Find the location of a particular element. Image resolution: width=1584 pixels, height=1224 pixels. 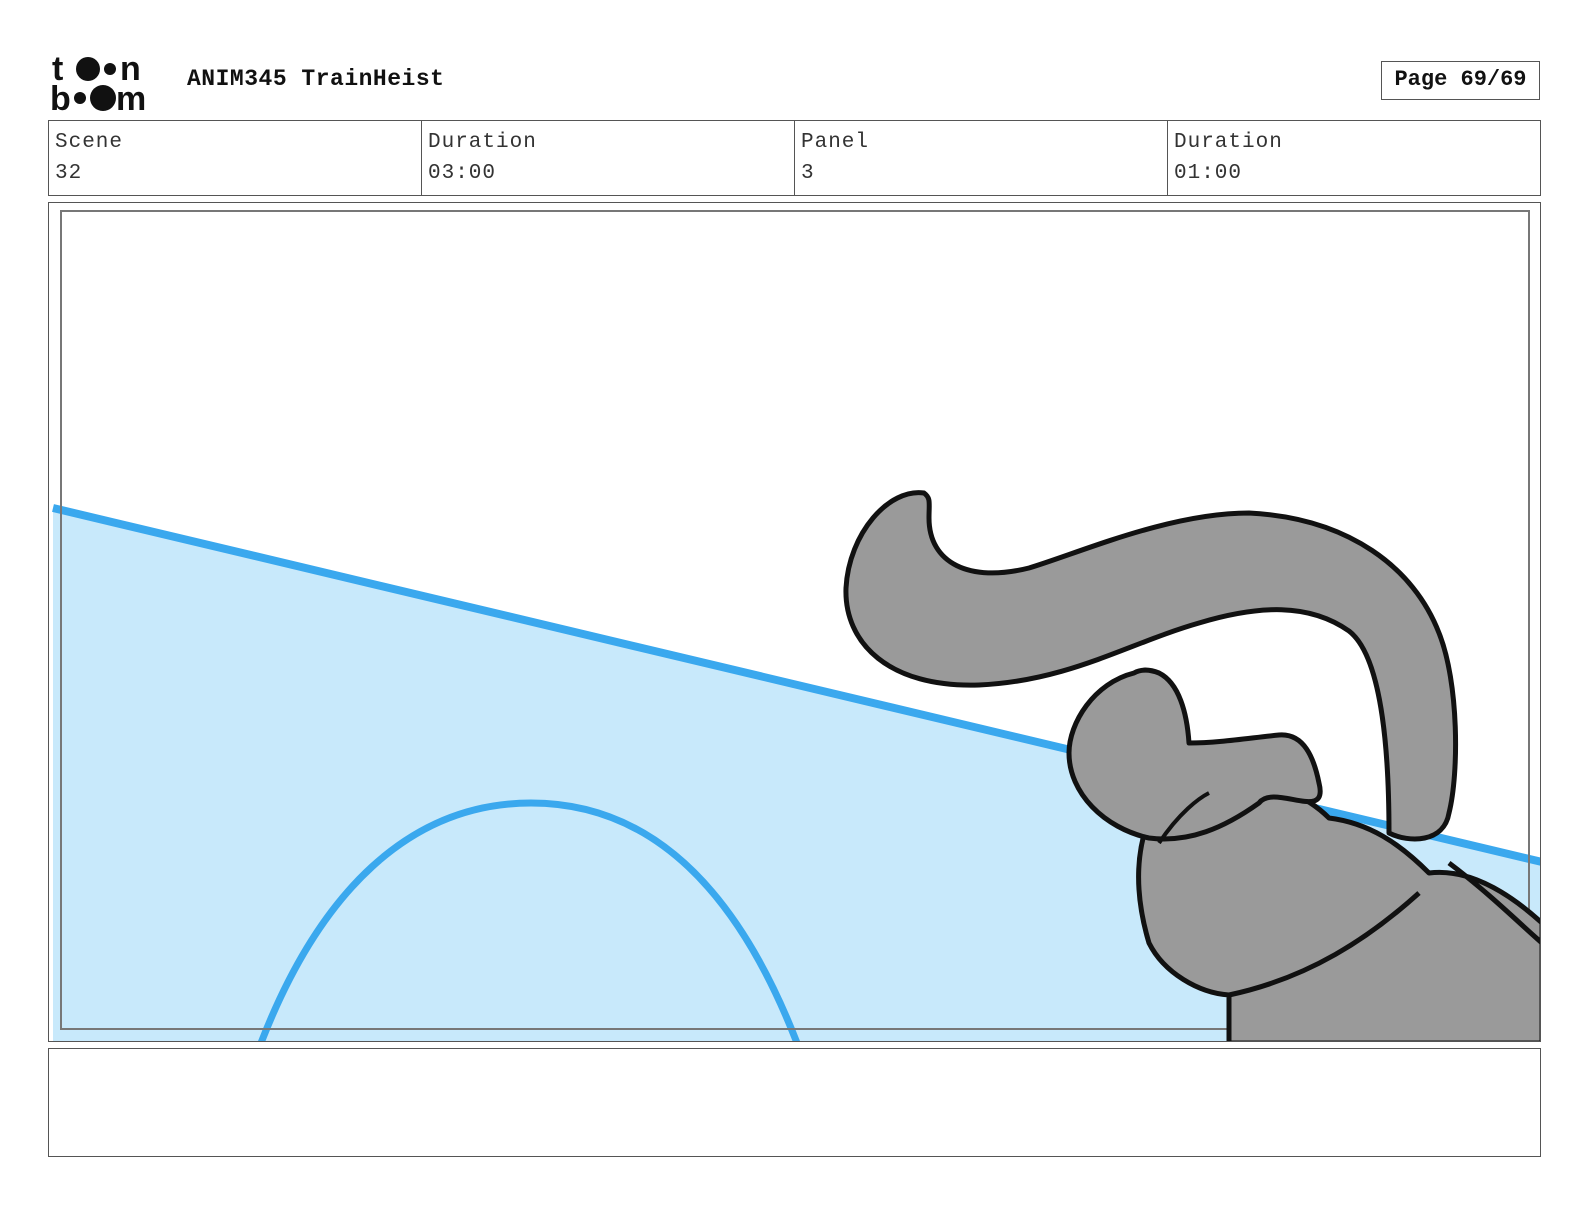

panel-duration-value: 01:00 is located at coordinates (1208, 173).